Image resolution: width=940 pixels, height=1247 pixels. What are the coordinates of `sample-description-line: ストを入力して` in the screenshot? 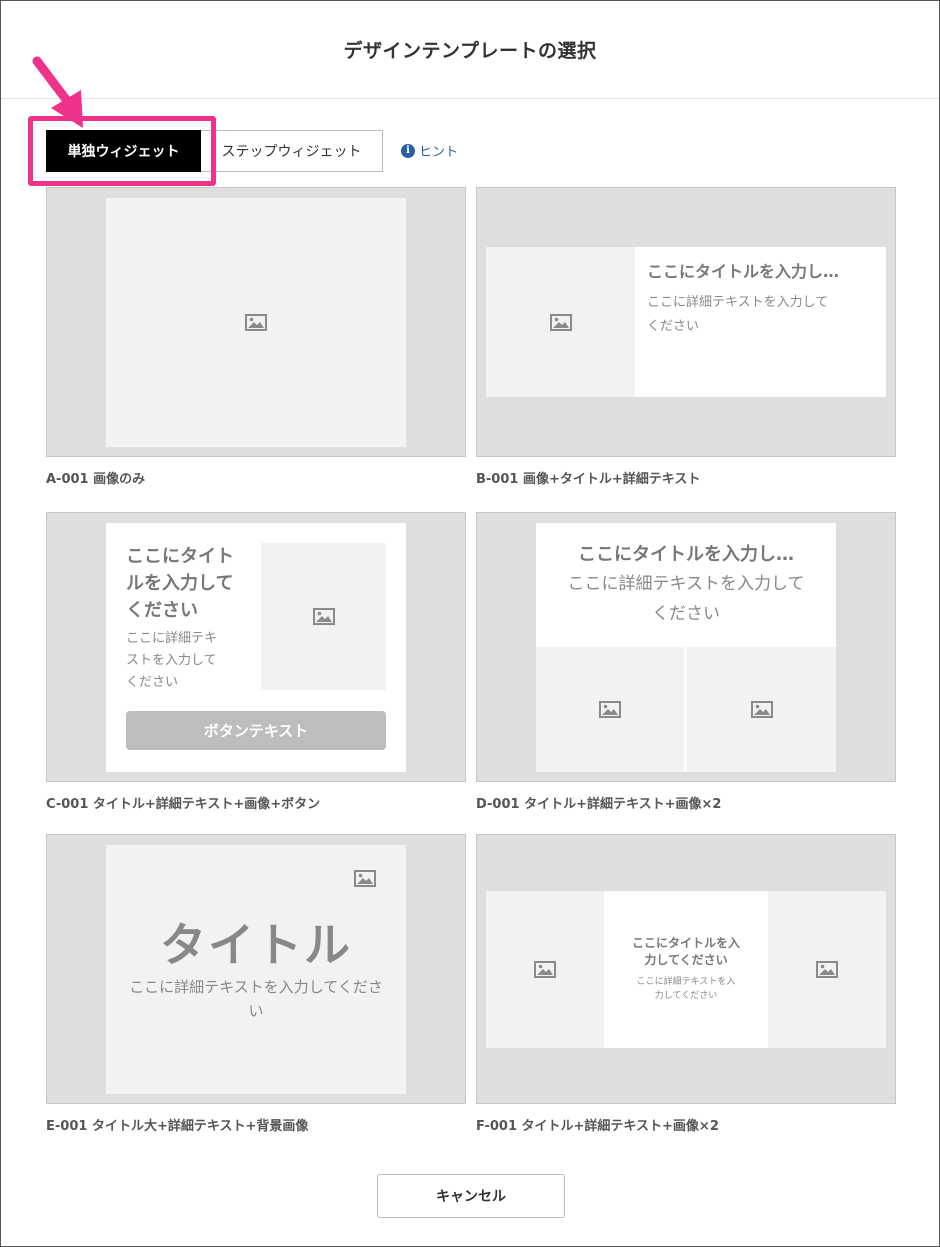 It's located at (171, 660).